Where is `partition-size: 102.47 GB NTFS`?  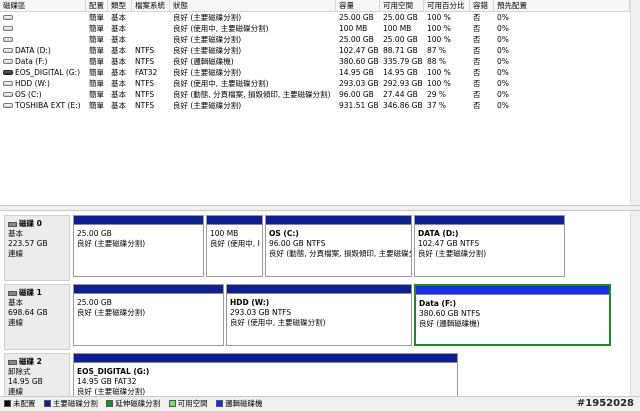
partition-size: 102.47 GB NTFS is located at coordinates (449, 243).